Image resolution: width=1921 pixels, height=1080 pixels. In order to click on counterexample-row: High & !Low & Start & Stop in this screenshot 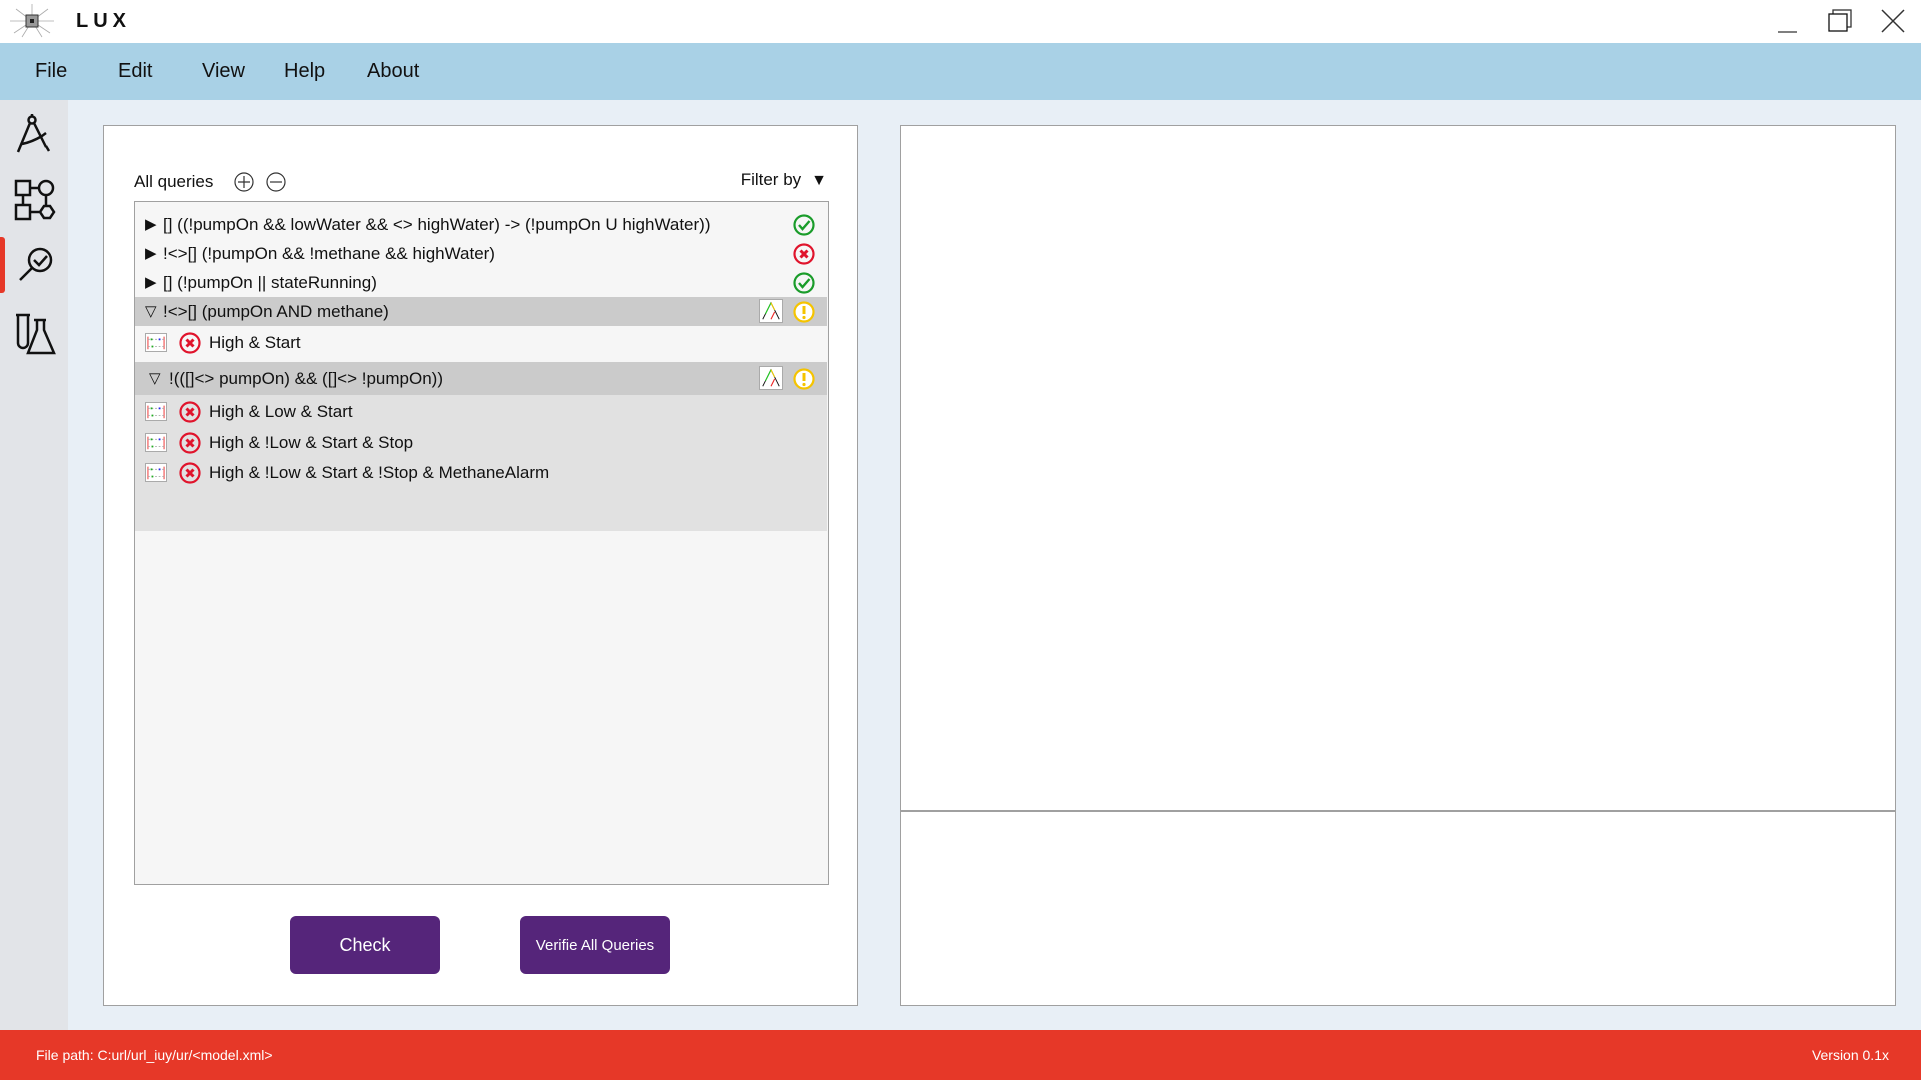, I will do `click(481, 442)`.